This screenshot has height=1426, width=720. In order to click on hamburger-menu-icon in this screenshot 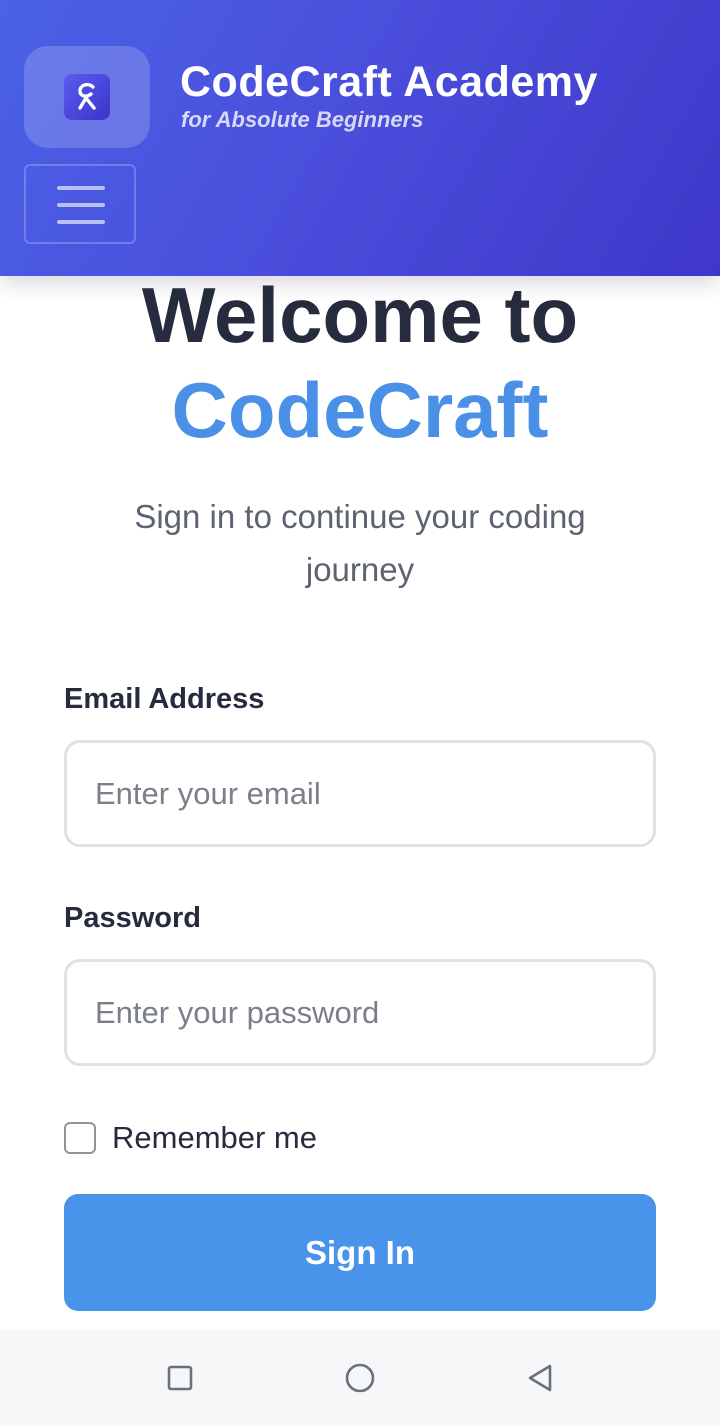, I will do `click(81, 188)`.